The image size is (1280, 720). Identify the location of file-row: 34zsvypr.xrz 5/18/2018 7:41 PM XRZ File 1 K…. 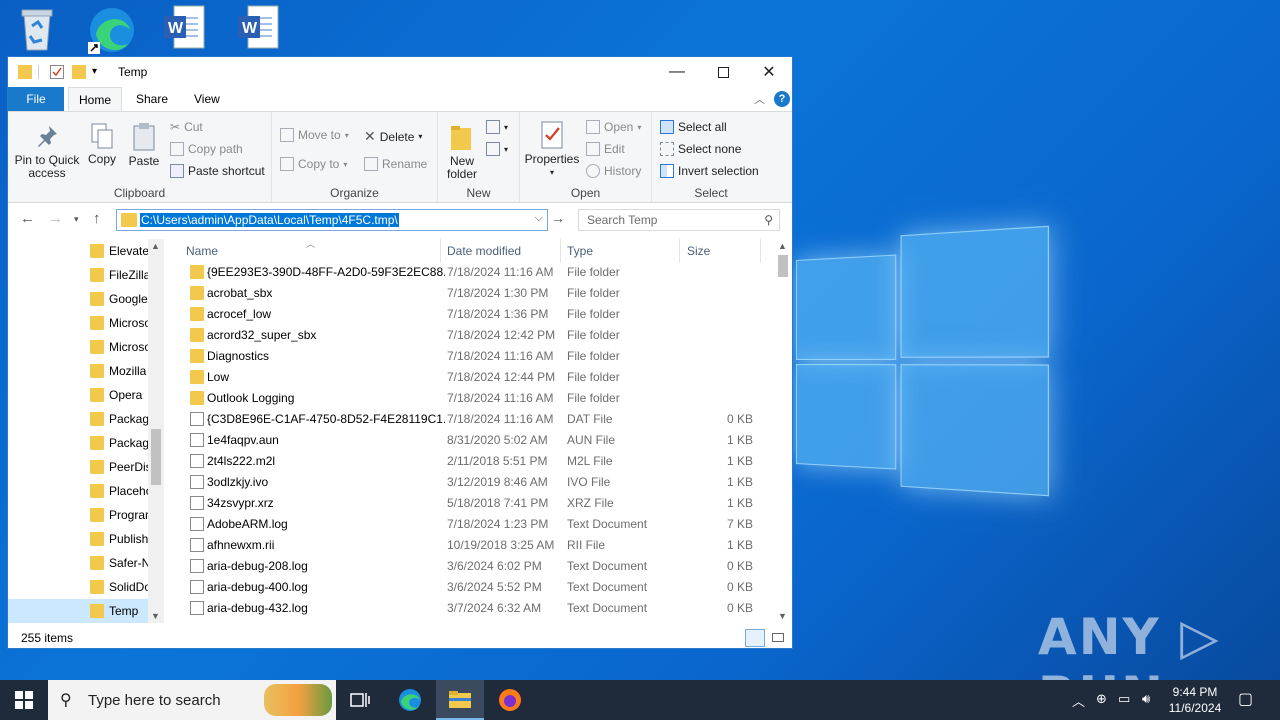
(468, 503).